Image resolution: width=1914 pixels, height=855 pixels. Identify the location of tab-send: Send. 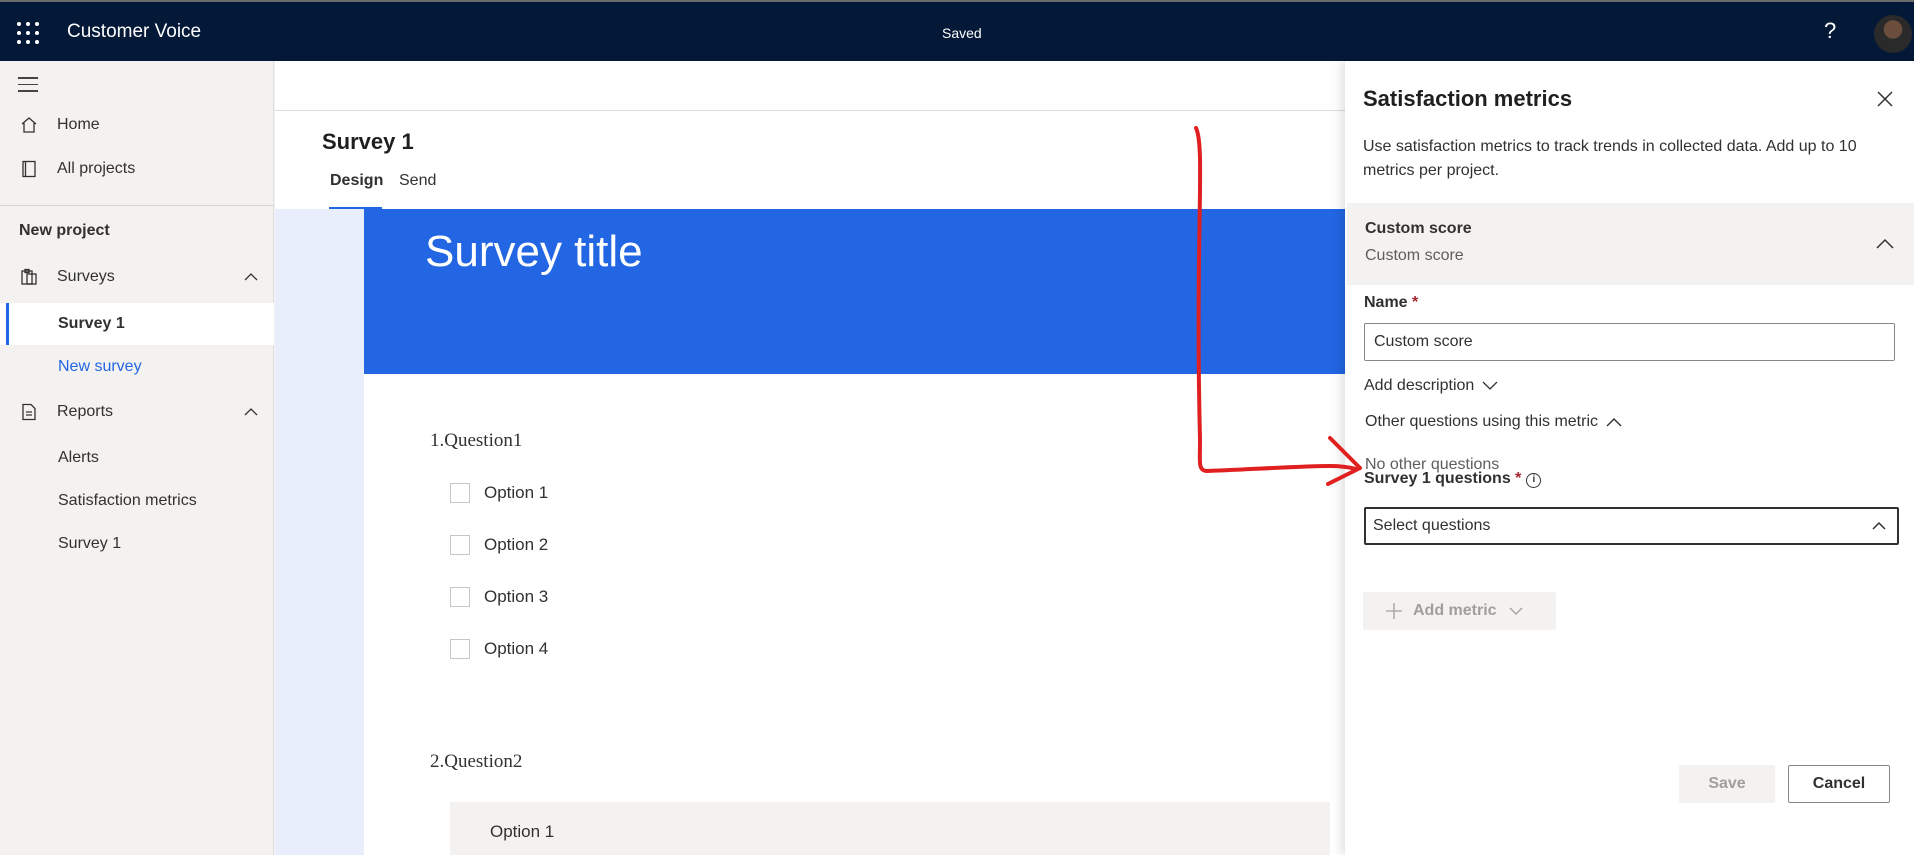
(417, 181).